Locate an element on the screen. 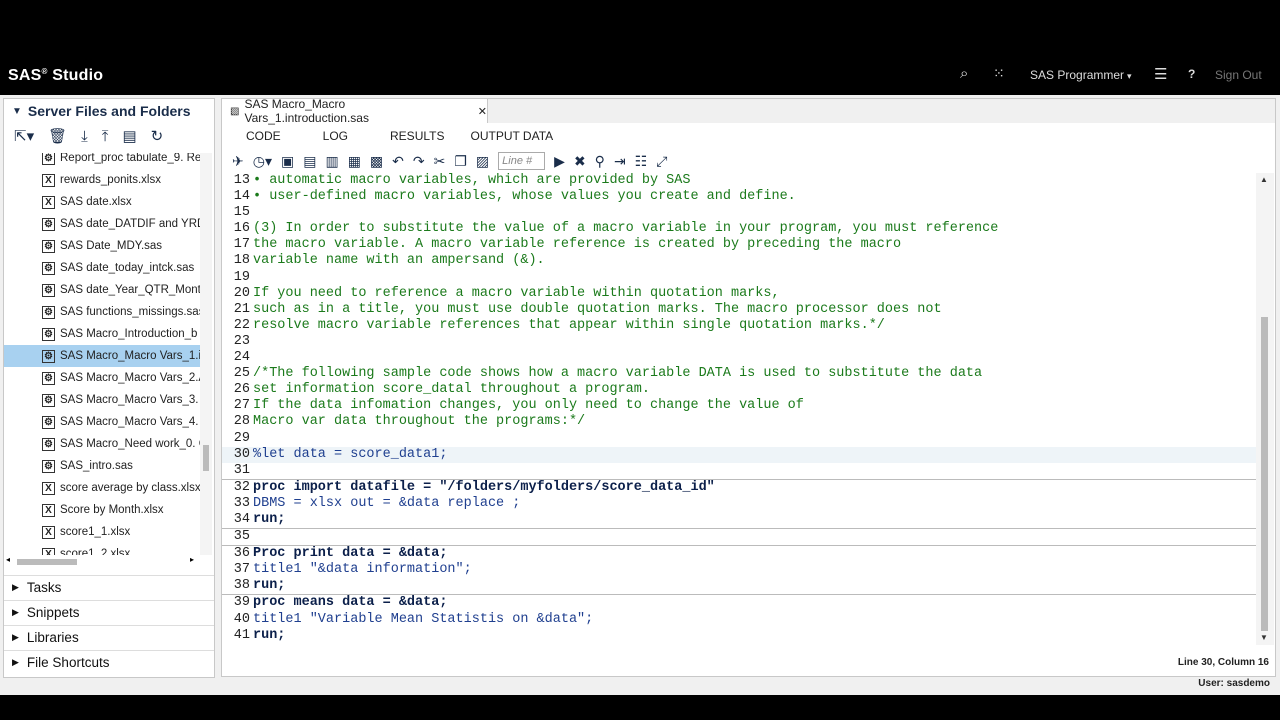 The image size is (1280, 720). copy-icon: ❐ is located at coordinates (460, 161).